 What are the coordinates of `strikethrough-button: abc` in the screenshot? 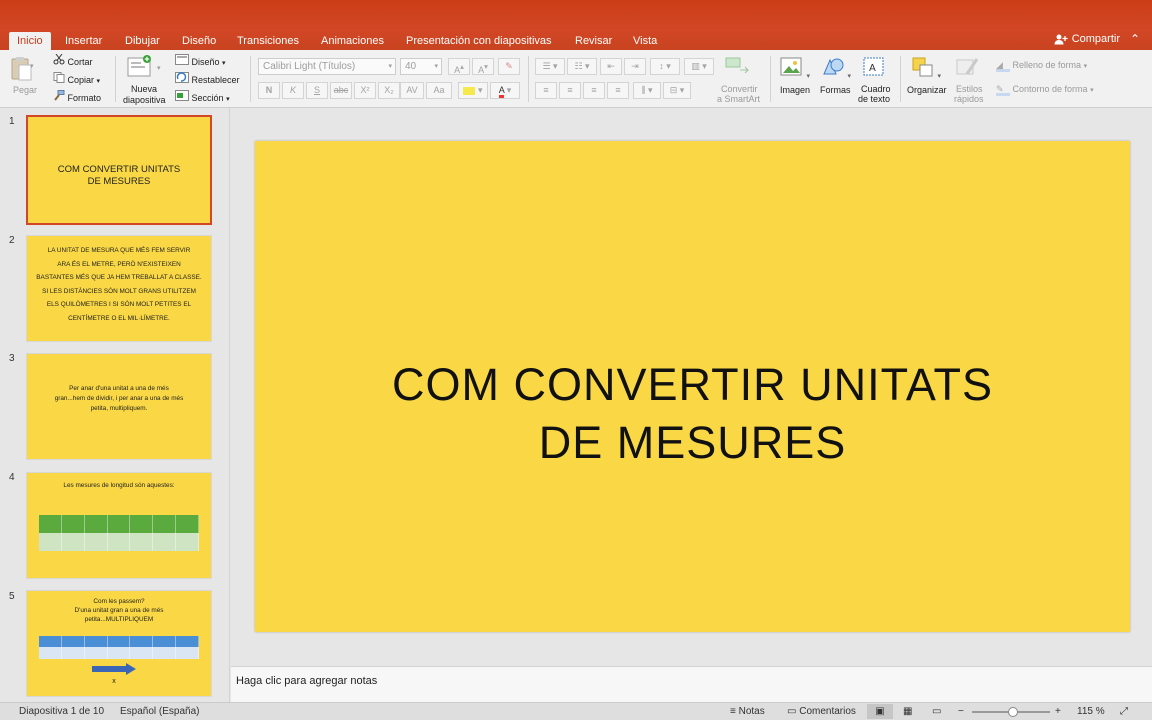 It's located at (341, 90).